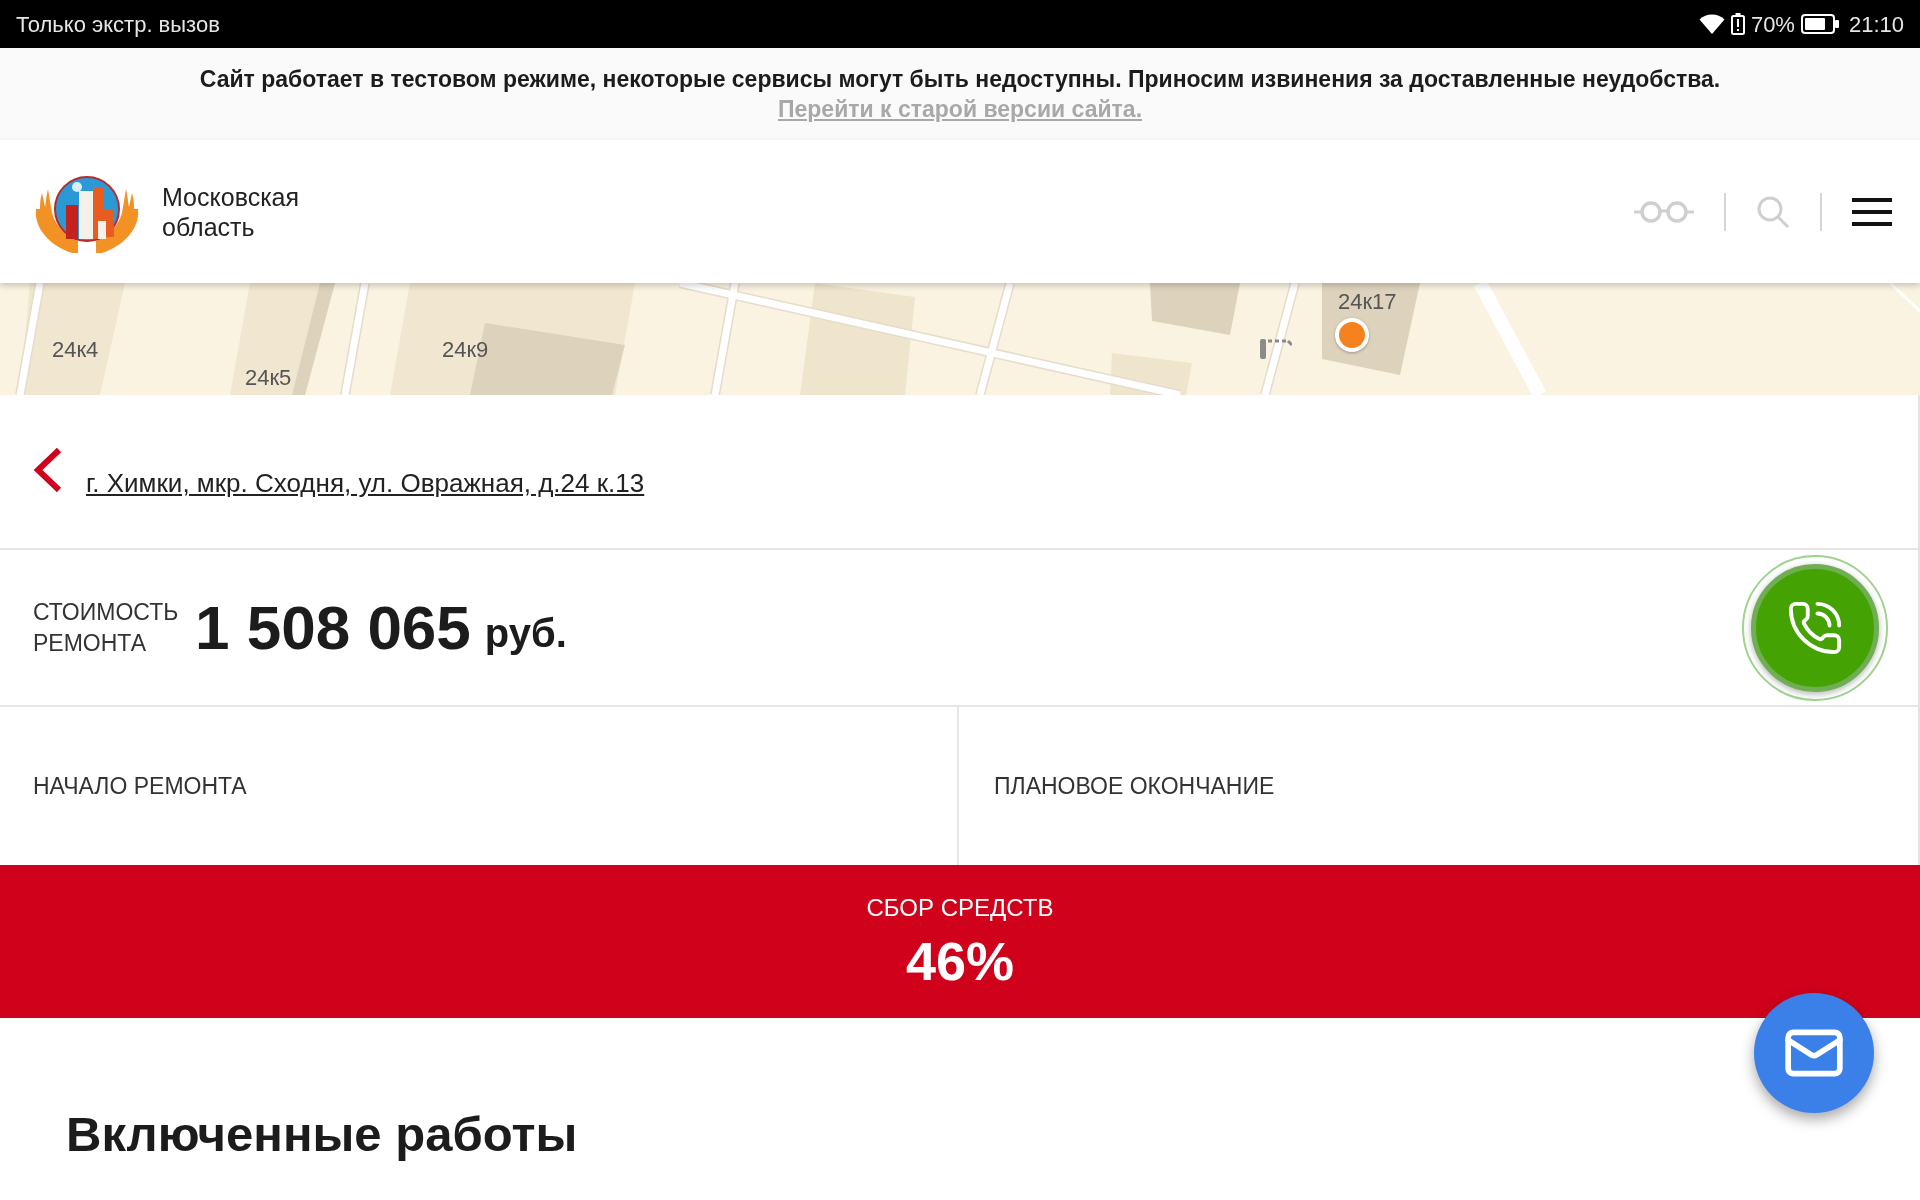  What do you see at coordinates (333, 627) in the screenshot?
I see `cost-amount: 1 508 065` at bounding box center [333, 627].